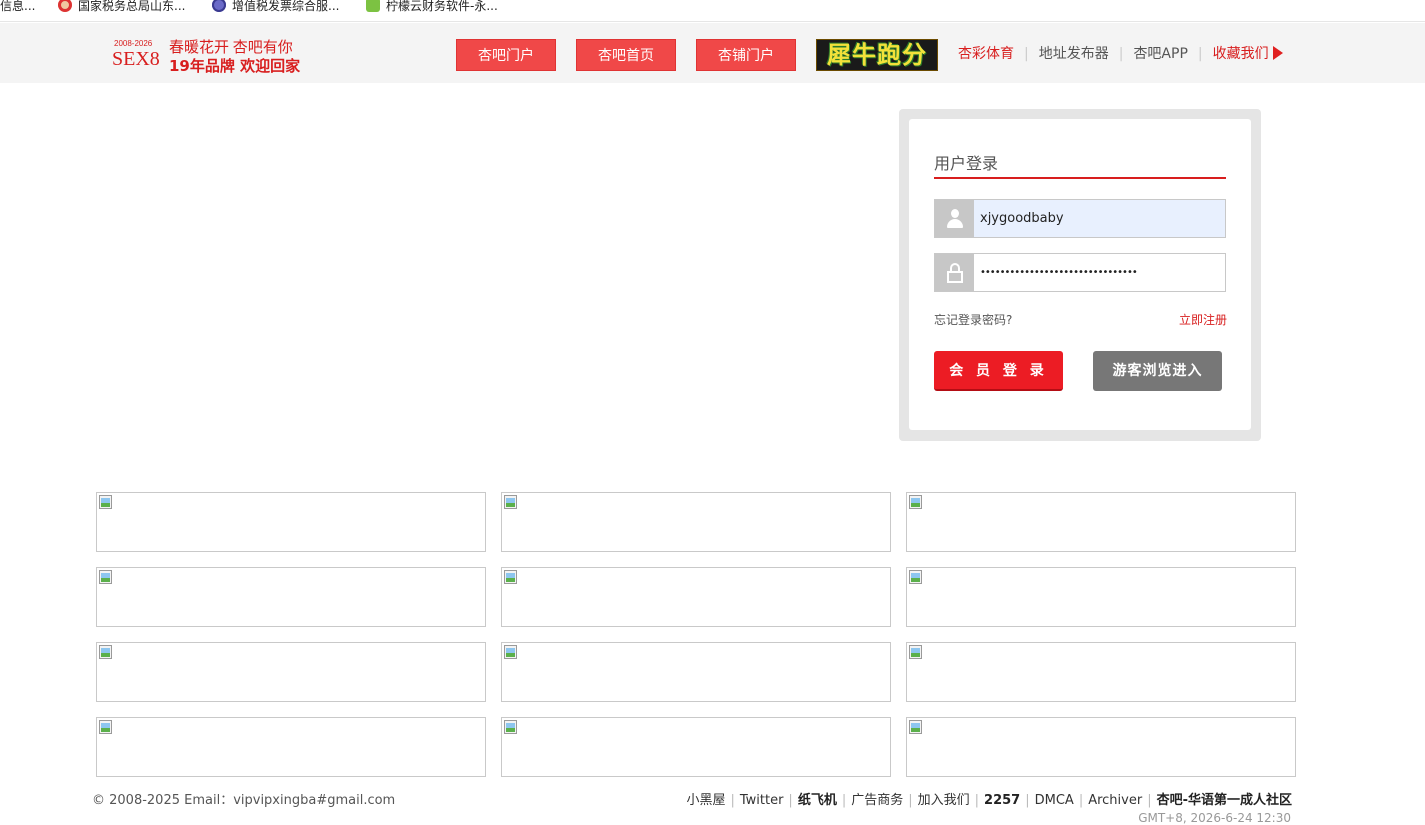 This screenshot has width=1425, height=825. Describe the element at coordinates (966, 163) in the screenshot. I see `login-title: 用户登录` at that location.